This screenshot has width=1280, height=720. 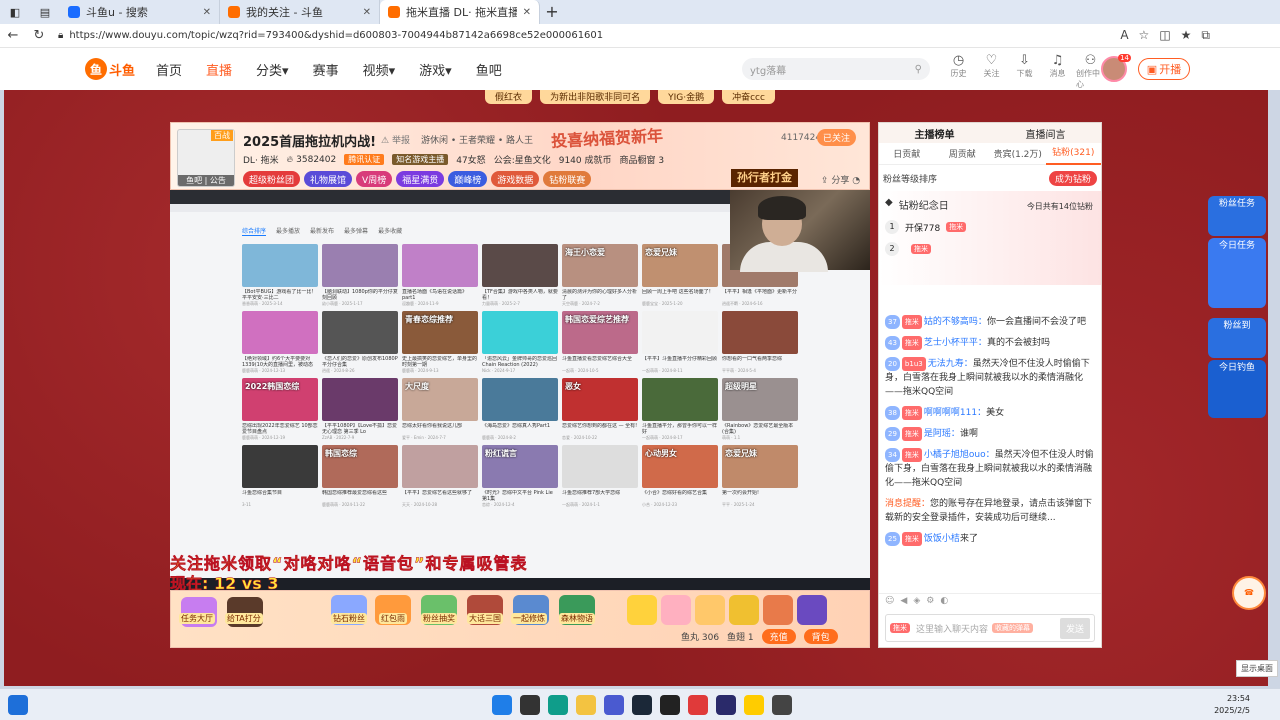 I want to click on system-clock: 23:54 2025/2/5, so click(x=1232, y=705).